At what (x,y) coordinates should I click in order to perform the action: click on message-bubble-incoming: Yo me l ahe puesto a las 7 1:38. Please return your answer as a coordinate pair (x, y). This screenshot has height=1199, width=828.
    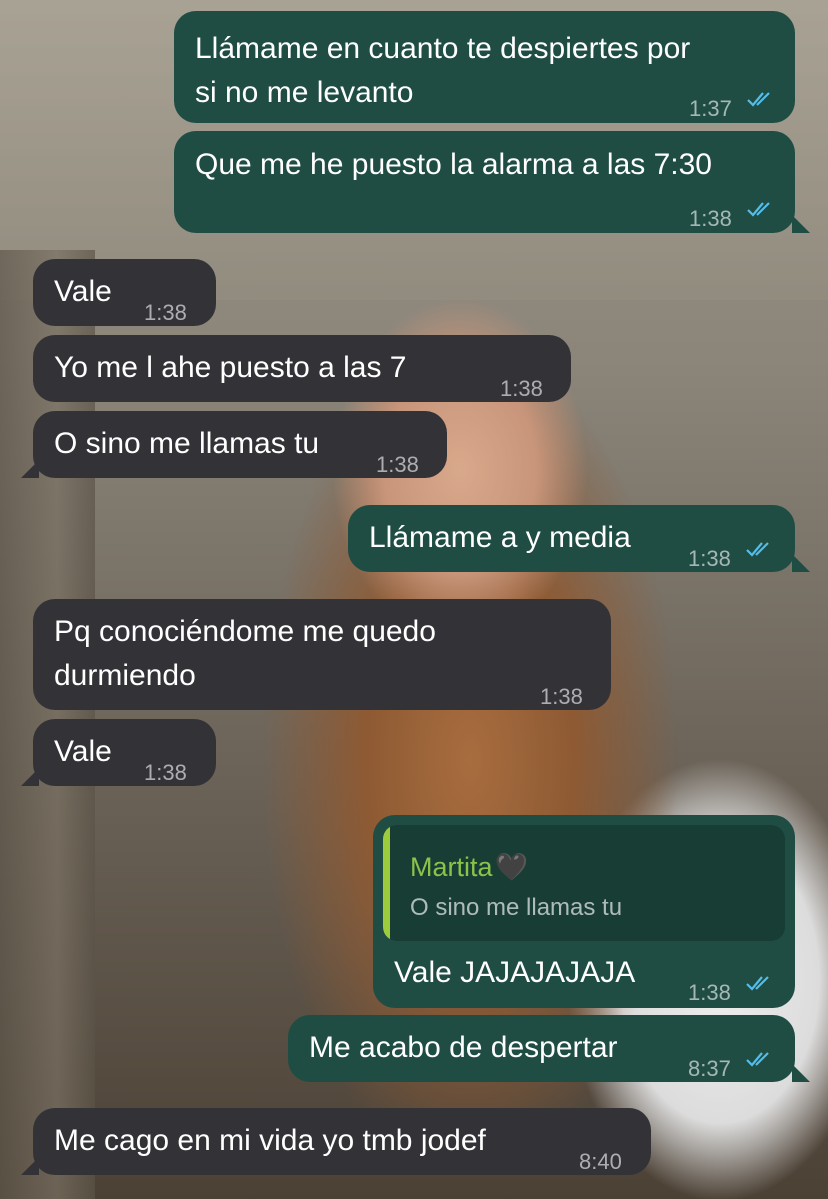
    Looking at the image, I should click on (302, 368).